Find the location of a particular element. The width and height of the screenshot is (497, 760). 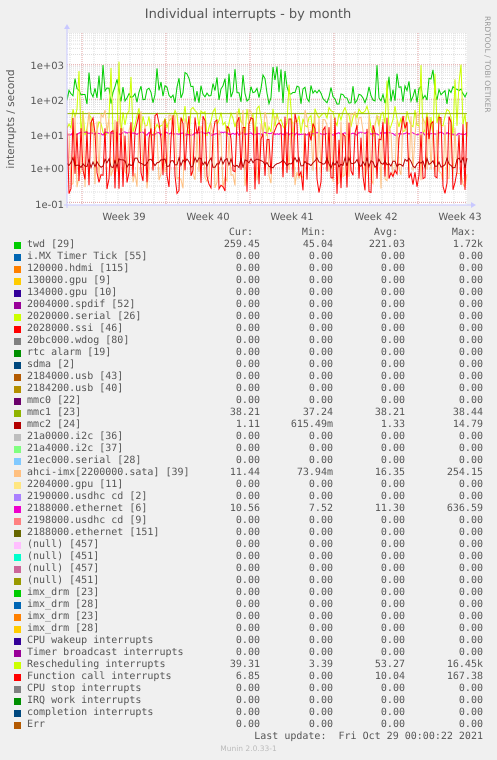

legend-label: 21a4000.i2c [37] is located at coordinates (75, 449).